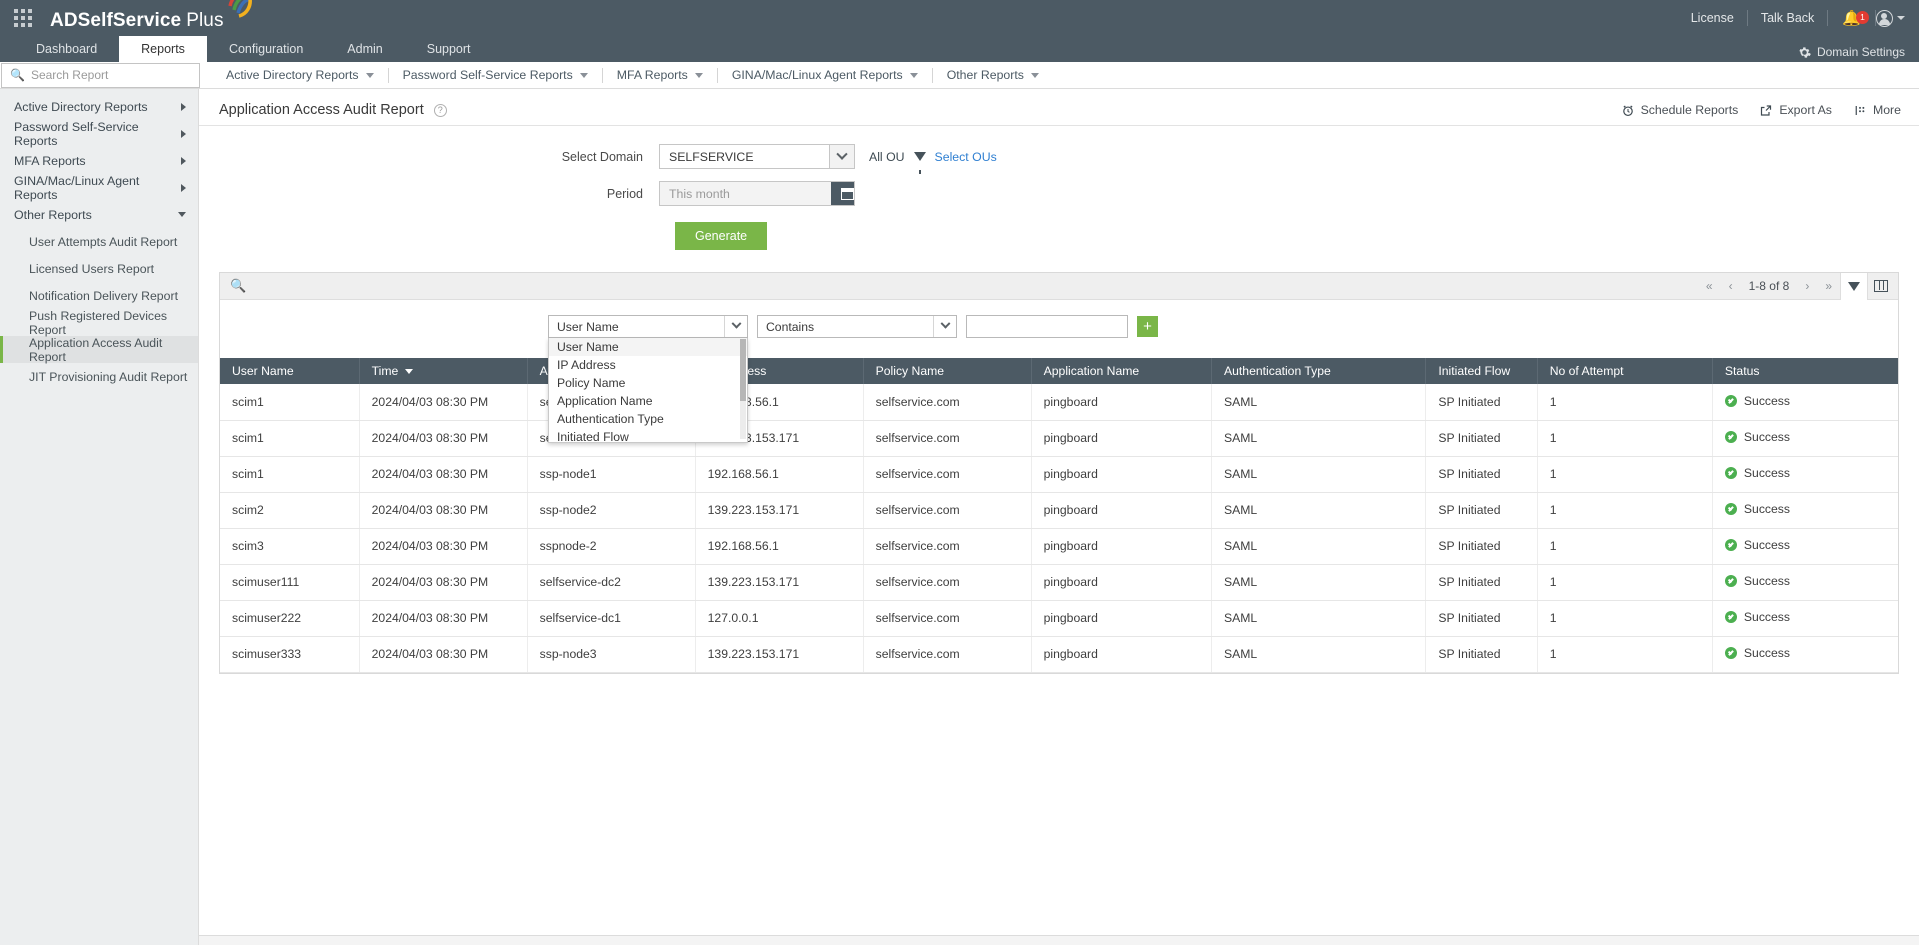  Describe the element at coordinates (1828, 286) in the screenshot. I see `last-page-button: »` at that location.